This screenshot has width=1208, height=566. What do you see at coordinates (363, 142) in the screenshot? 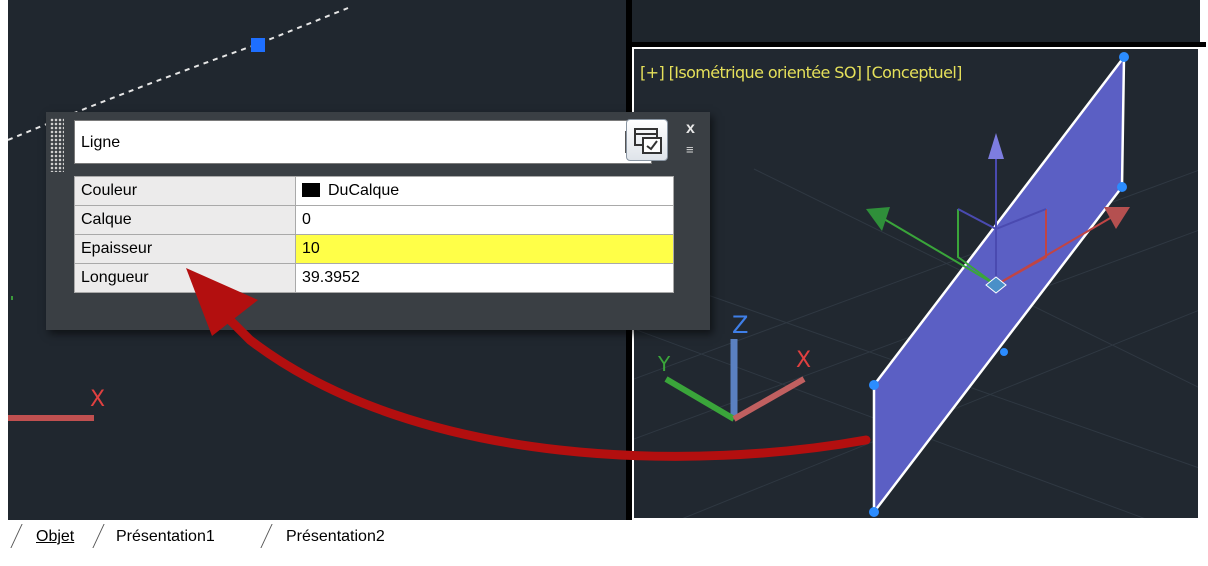
I see `object-type-select: Ligne ▾` at bounding box center [363, 142].